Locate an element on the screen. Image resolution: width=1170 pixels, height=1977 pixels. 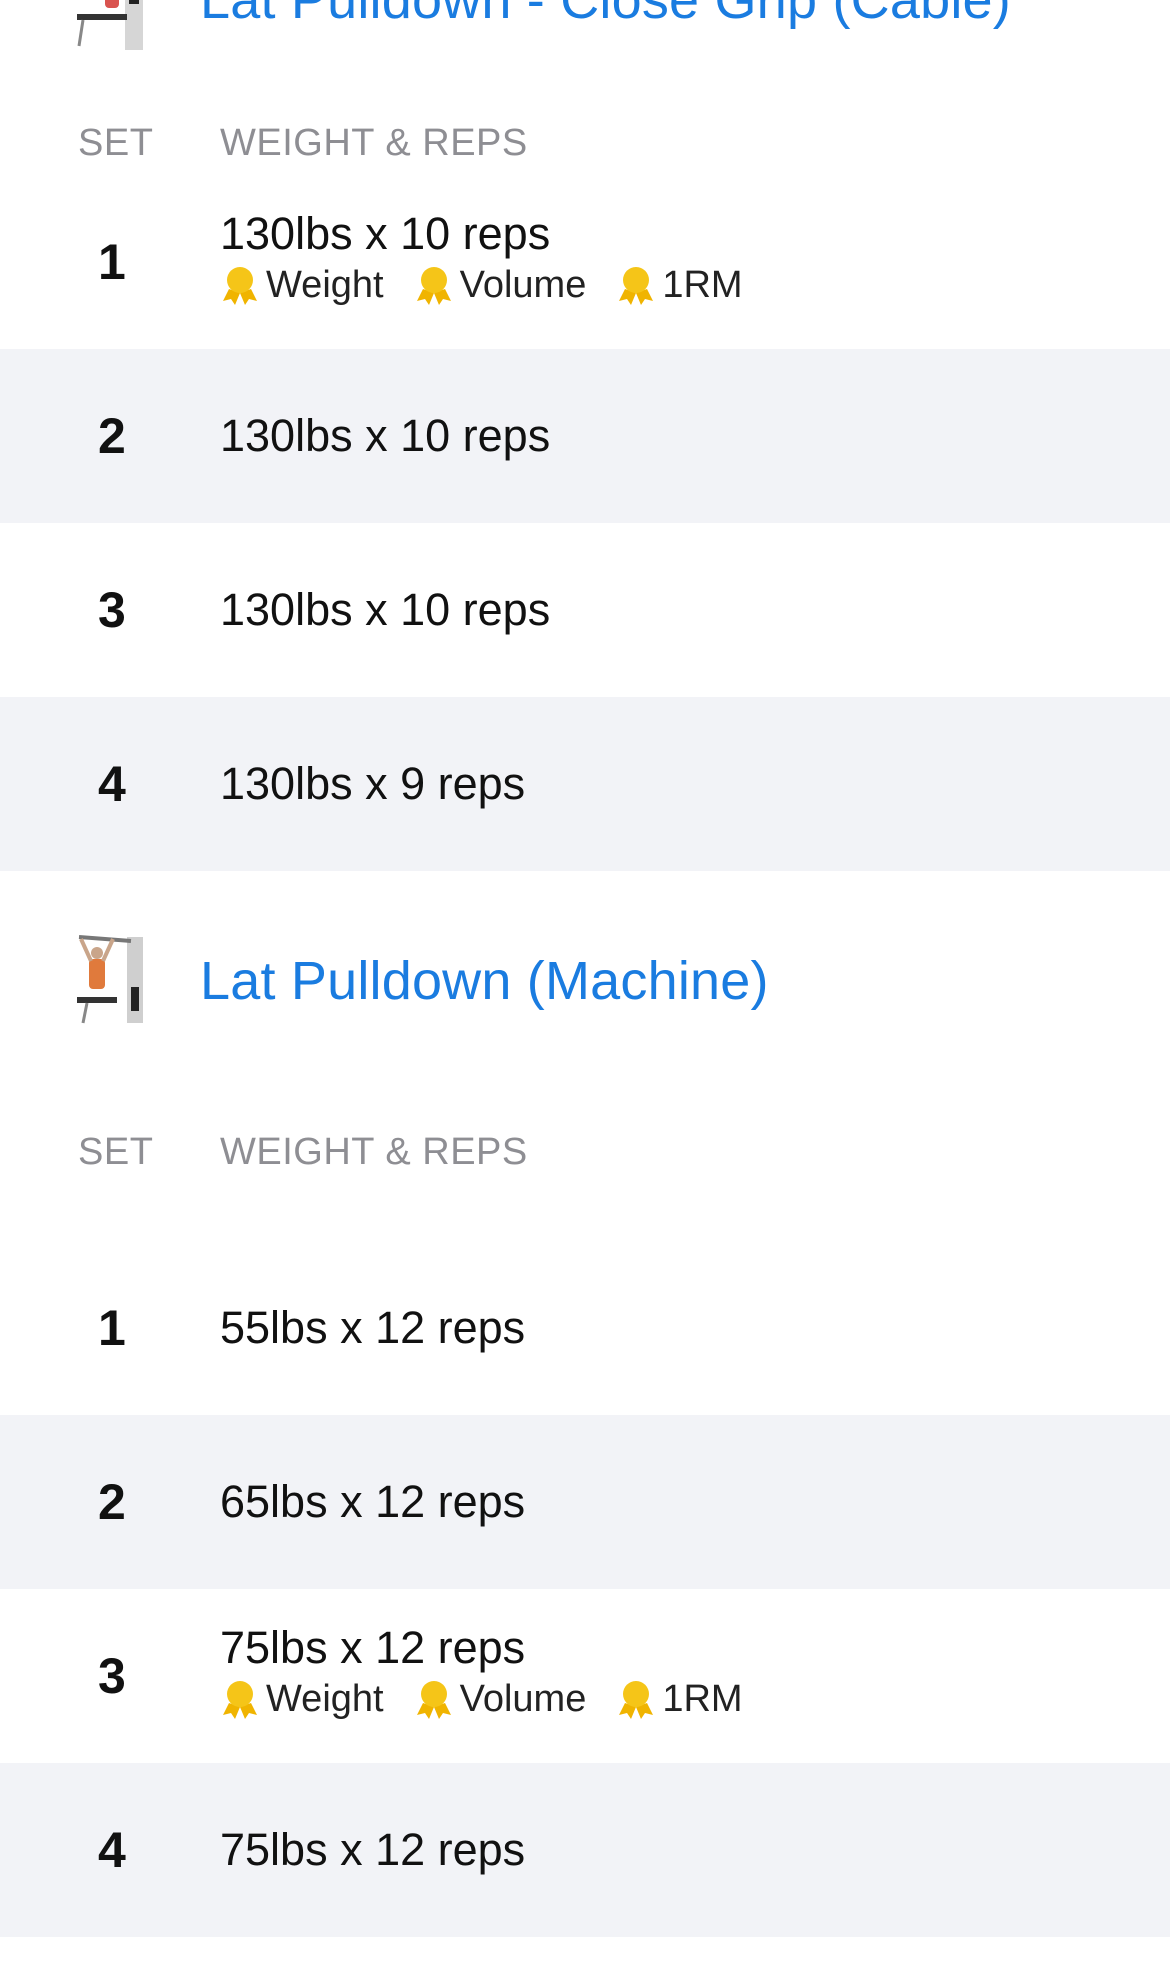
lat-pulldown-machine-icon is located at coordinates (111, 975).